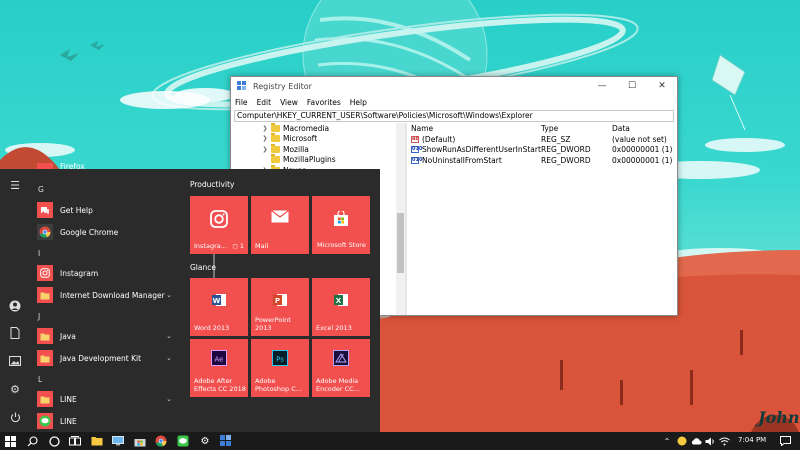  What do you see at coordinates (341, 245) in the screenshot?
I see `tile-label: Microsoft Store` at bounding box center [341, 245].